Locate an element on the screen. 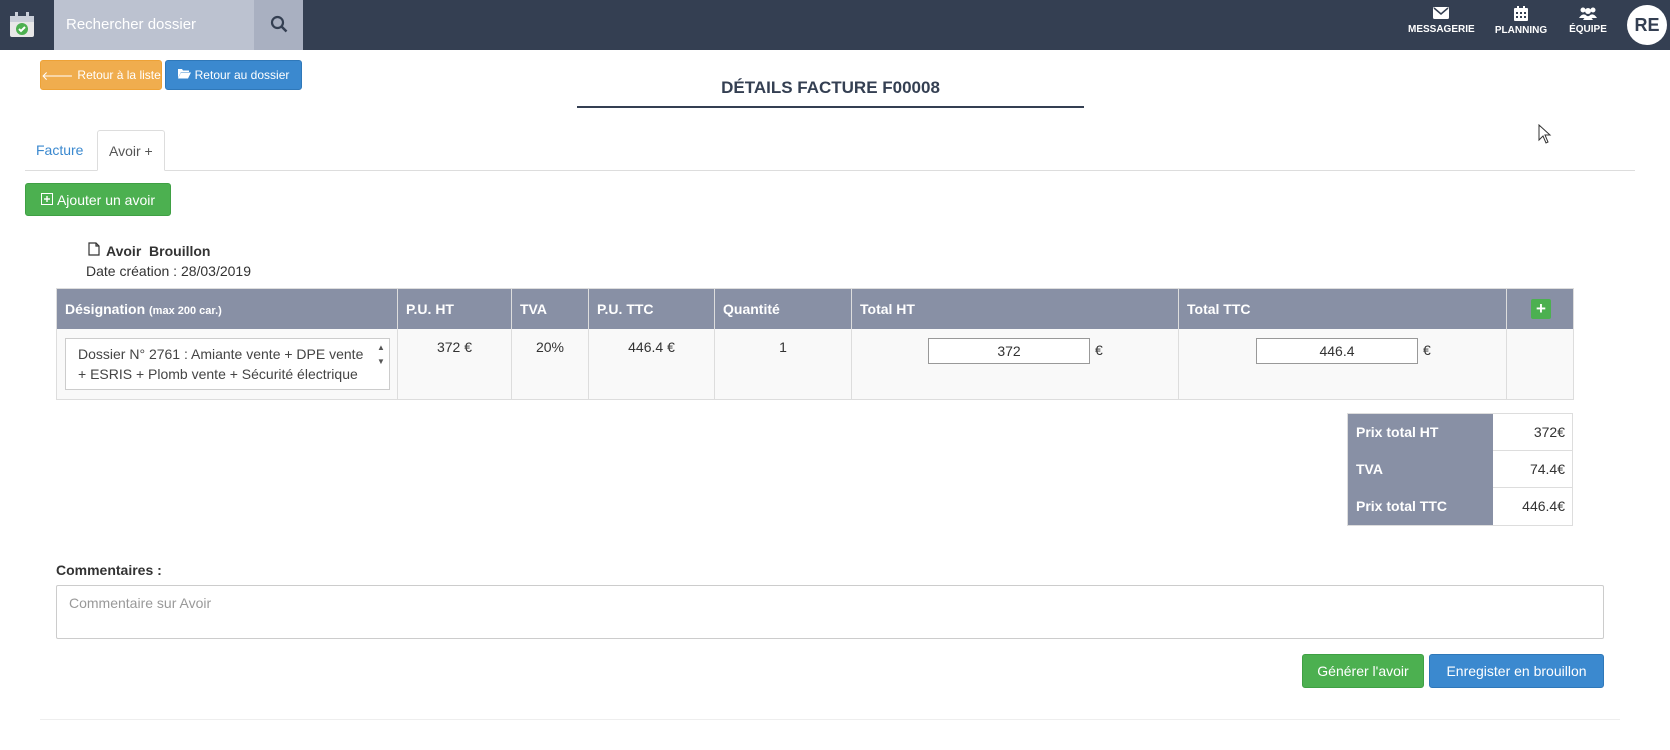 The height and width of the screenshot is (750, 1670). comments-textarea: Commentaire sur Avoir is located at coordinates (830, 612).